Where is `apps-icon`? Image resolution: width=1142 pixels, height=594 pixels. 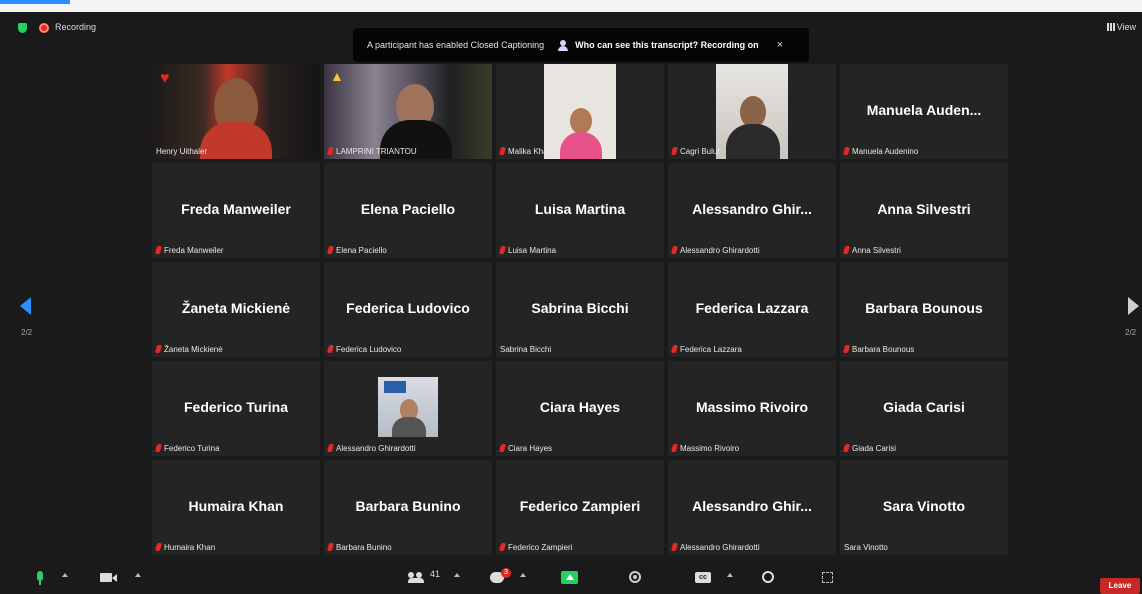
apps-icon is located at coordinates (827, 577).